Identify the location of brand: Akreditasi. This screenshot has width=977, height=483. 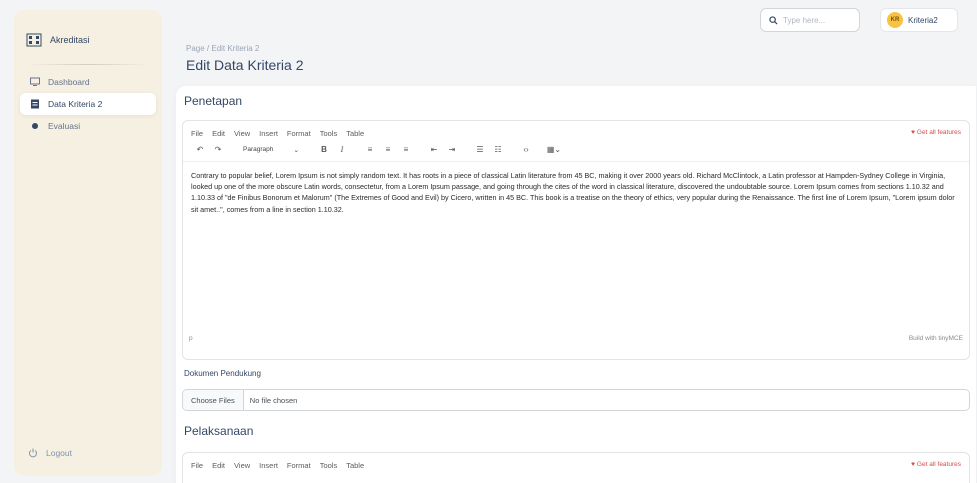
(88, 32).